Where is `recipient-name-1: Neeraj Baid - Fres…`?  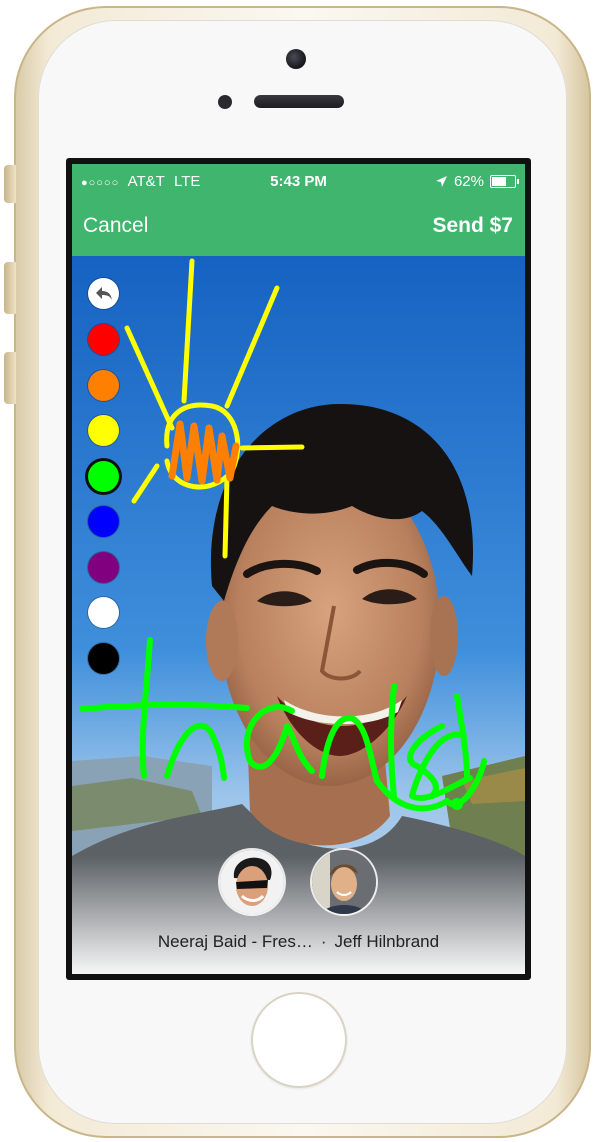
recipient-name-1: Neeraj Baid - Fres… is located at coordinates (235, 941).